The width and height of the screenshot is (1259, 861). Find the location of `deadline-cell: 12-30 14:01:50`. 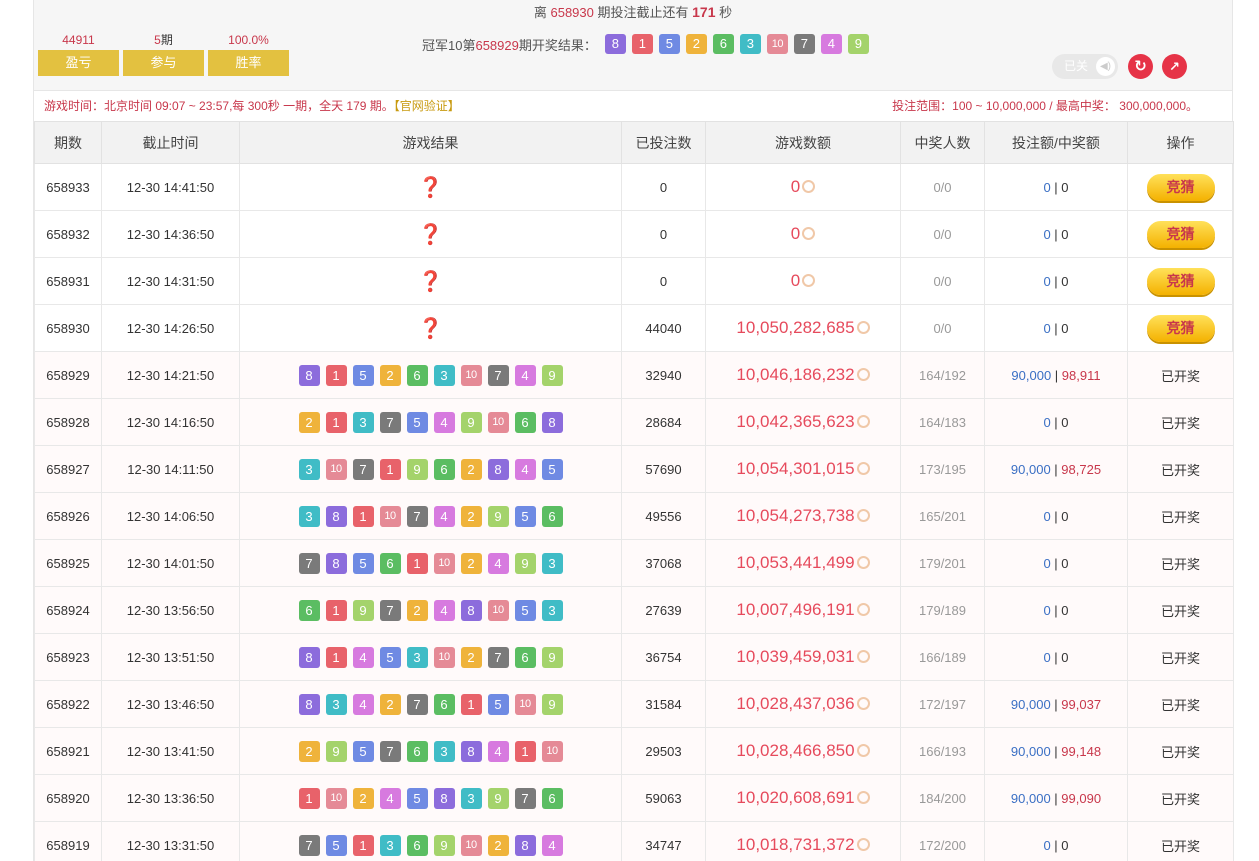

deadline-cell: 12-30 14:01:50 is located at coordinates (170, 563).